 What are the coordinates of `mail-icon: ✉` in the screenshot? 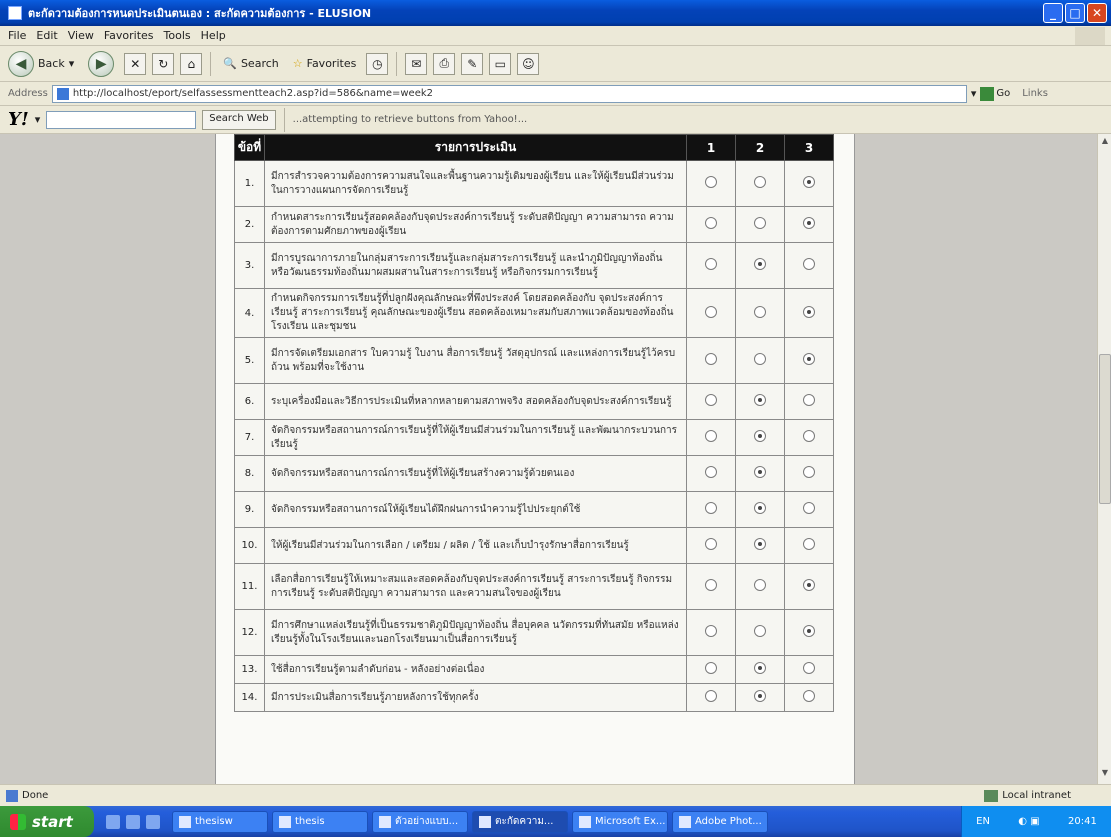 It's located at (416, 63).